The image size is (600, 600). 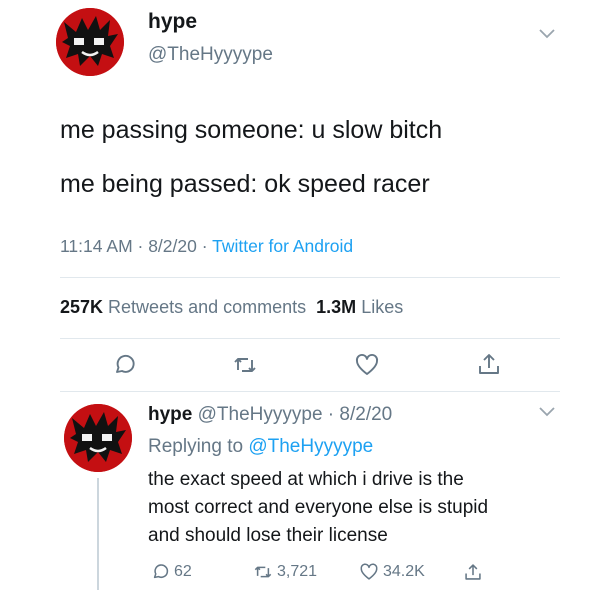 What do you see at coordinates (282, 246) in the screenshot?
I see `tweet-source: Twitter for Android` at bounding box center [282, 246].